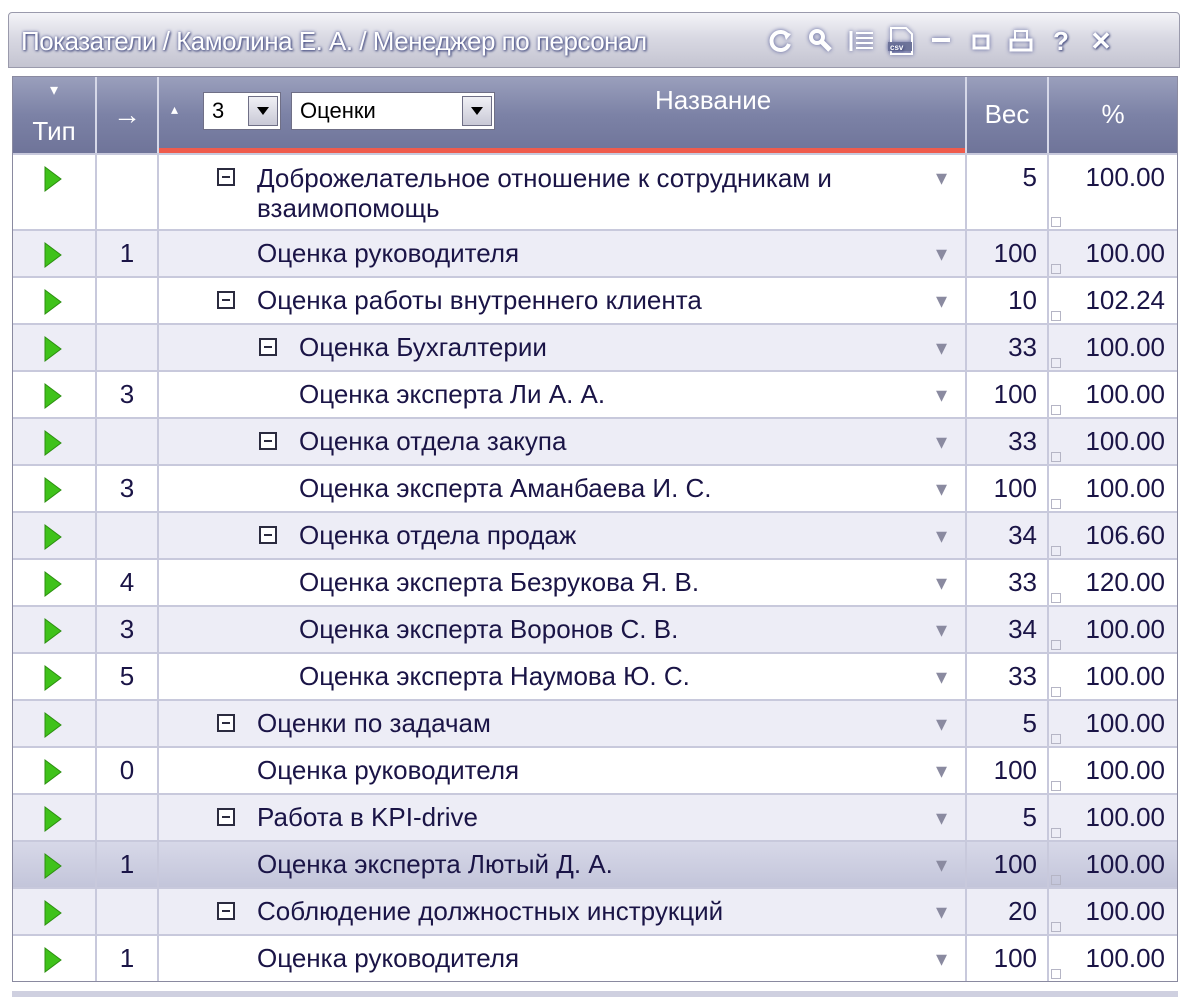 This screenshot has width=1187, height=1001. I want to click on csv-icon: csv, so click(901, 41).